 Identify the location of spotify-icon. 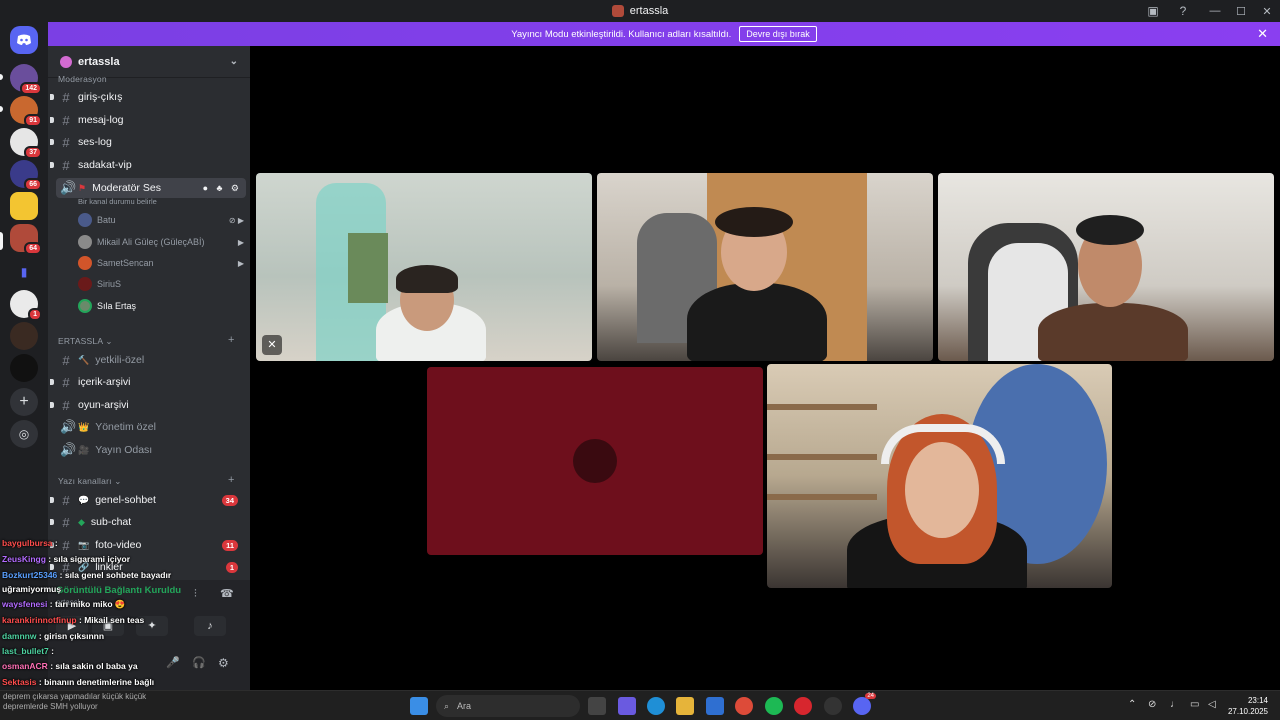
(774, 706).